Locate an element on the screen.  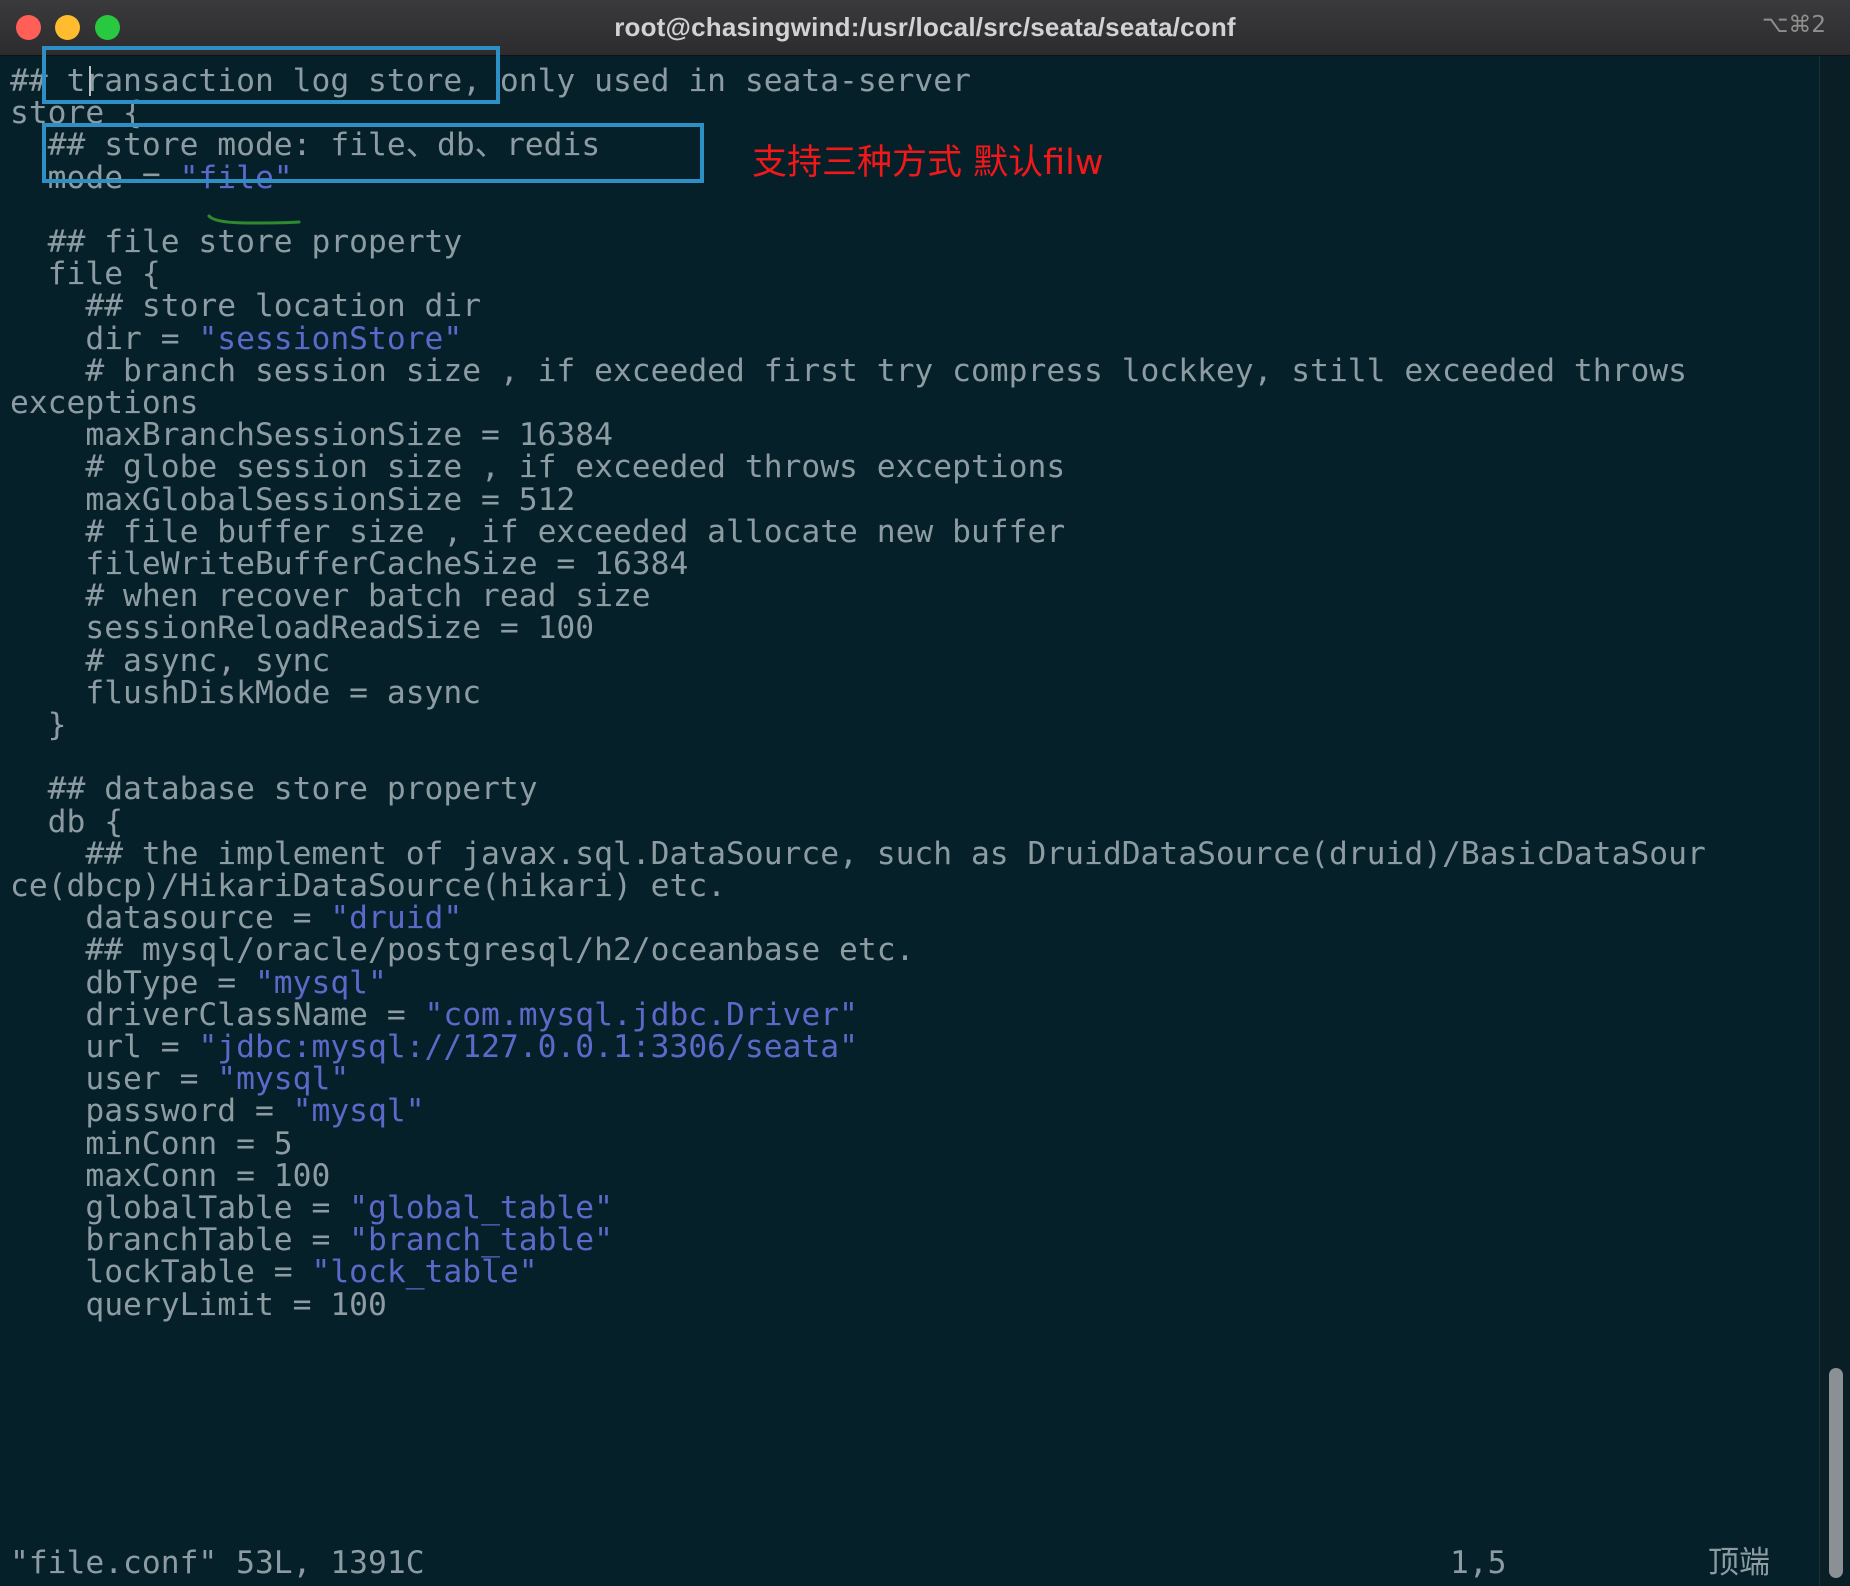
status-cursor-position: 1,5 is located at coordinates (1478, 1563).